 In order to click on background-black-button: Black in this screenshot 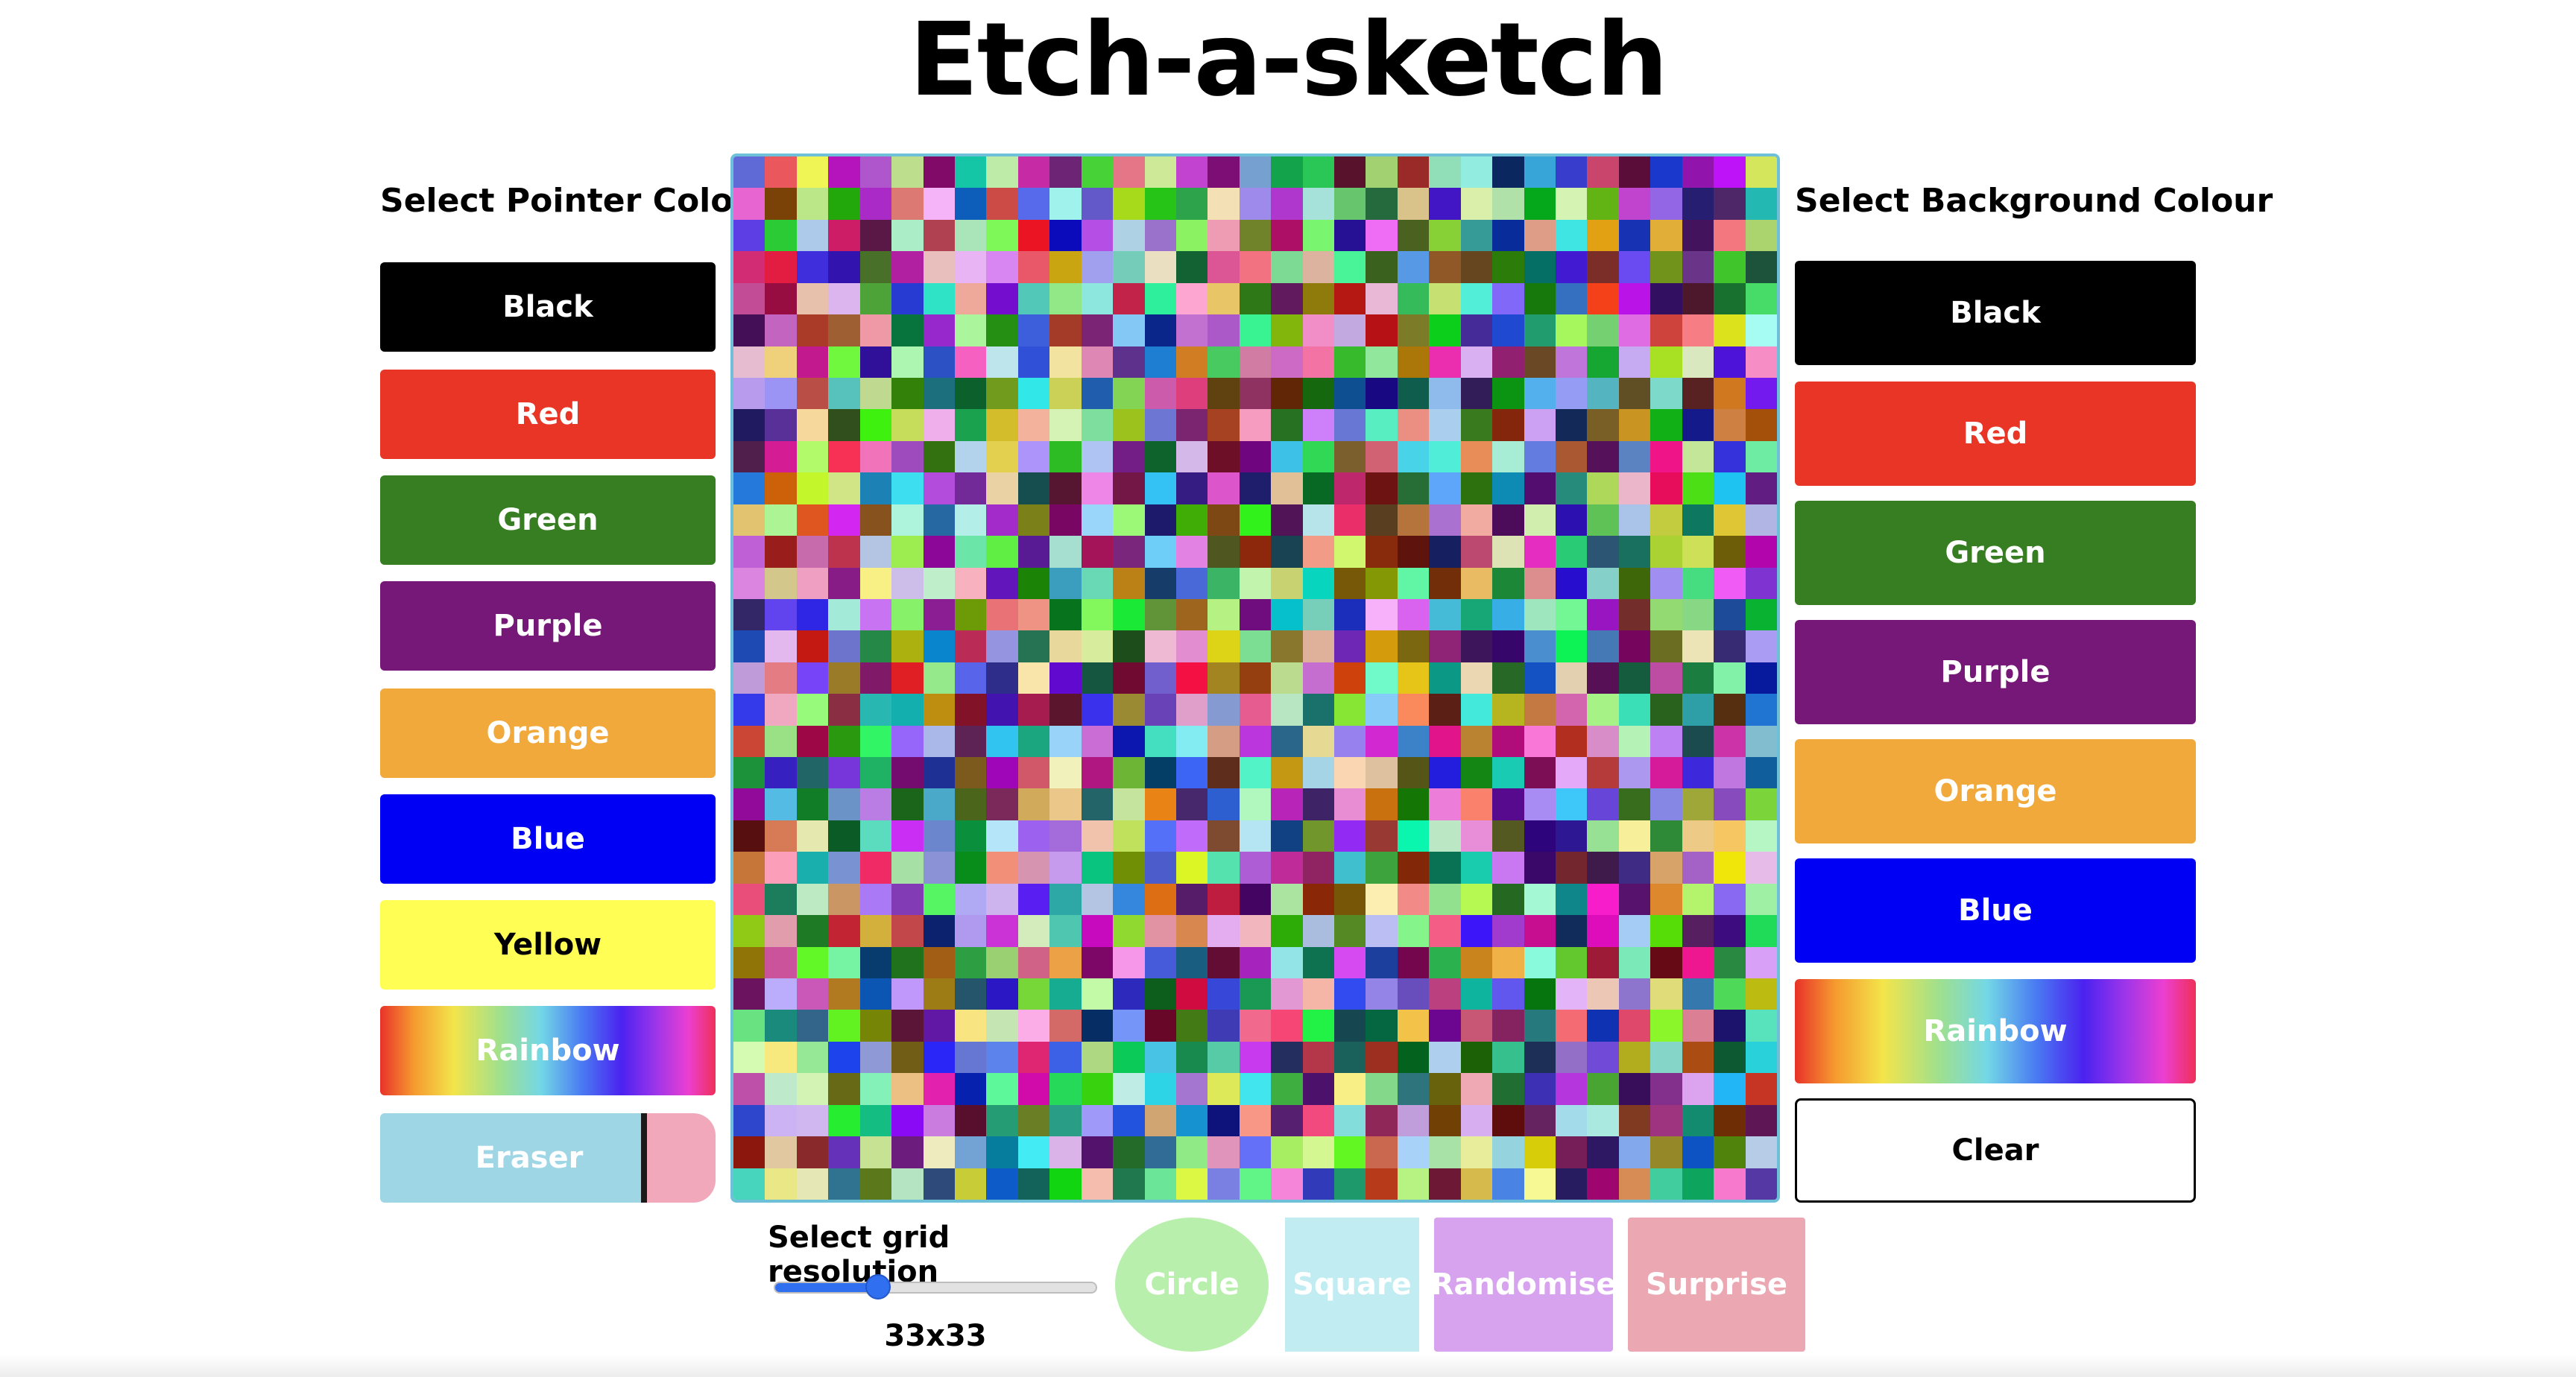, I will do `click(1996, 313)`.